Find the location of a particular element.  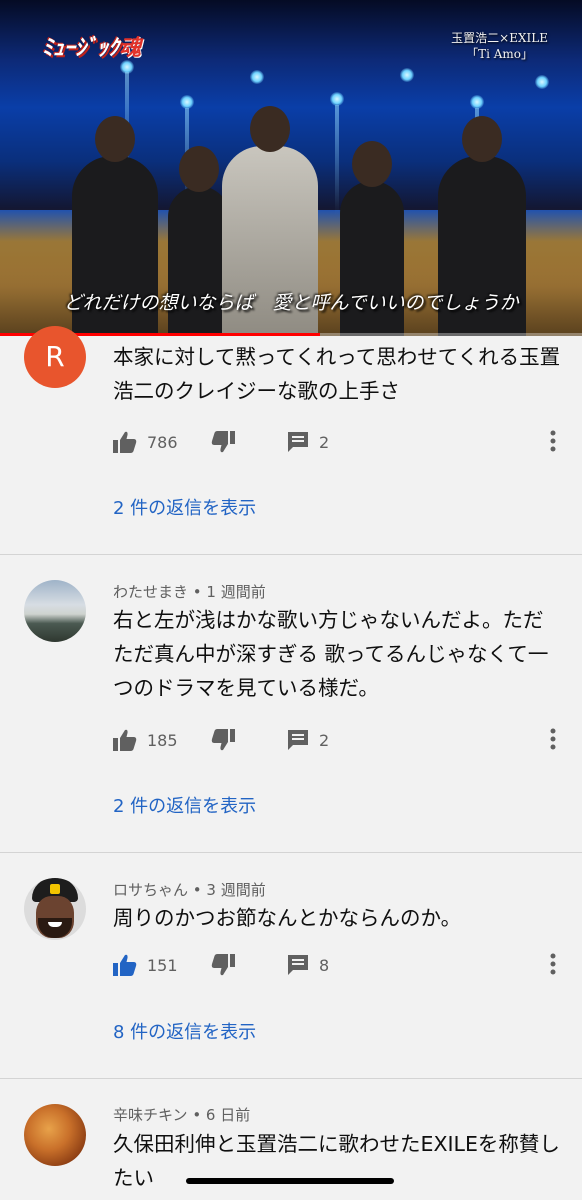

show-logo: ﾐｭｰｼﾞｯｸ魂 is located at coordinates (91, 46).